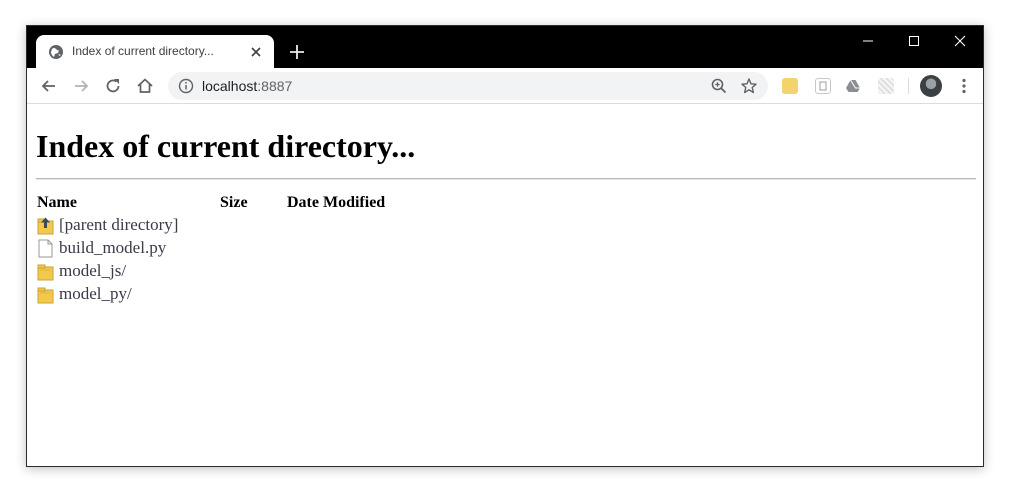 This screenshot has height=498, width=1018. I want to click on list-item: model_py/, so click(84, 294).